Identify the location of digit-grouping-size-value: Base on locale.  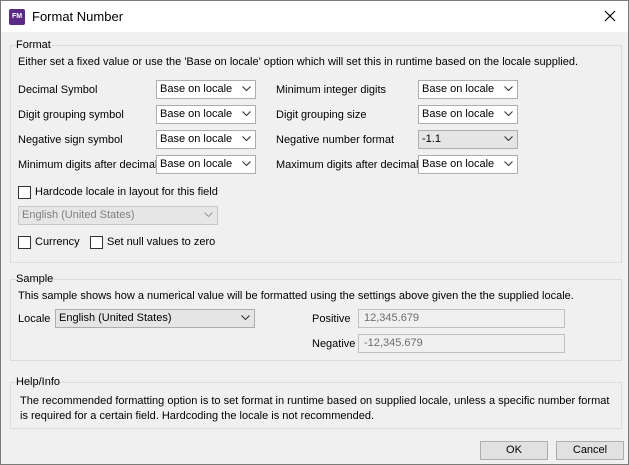
(458, 114).